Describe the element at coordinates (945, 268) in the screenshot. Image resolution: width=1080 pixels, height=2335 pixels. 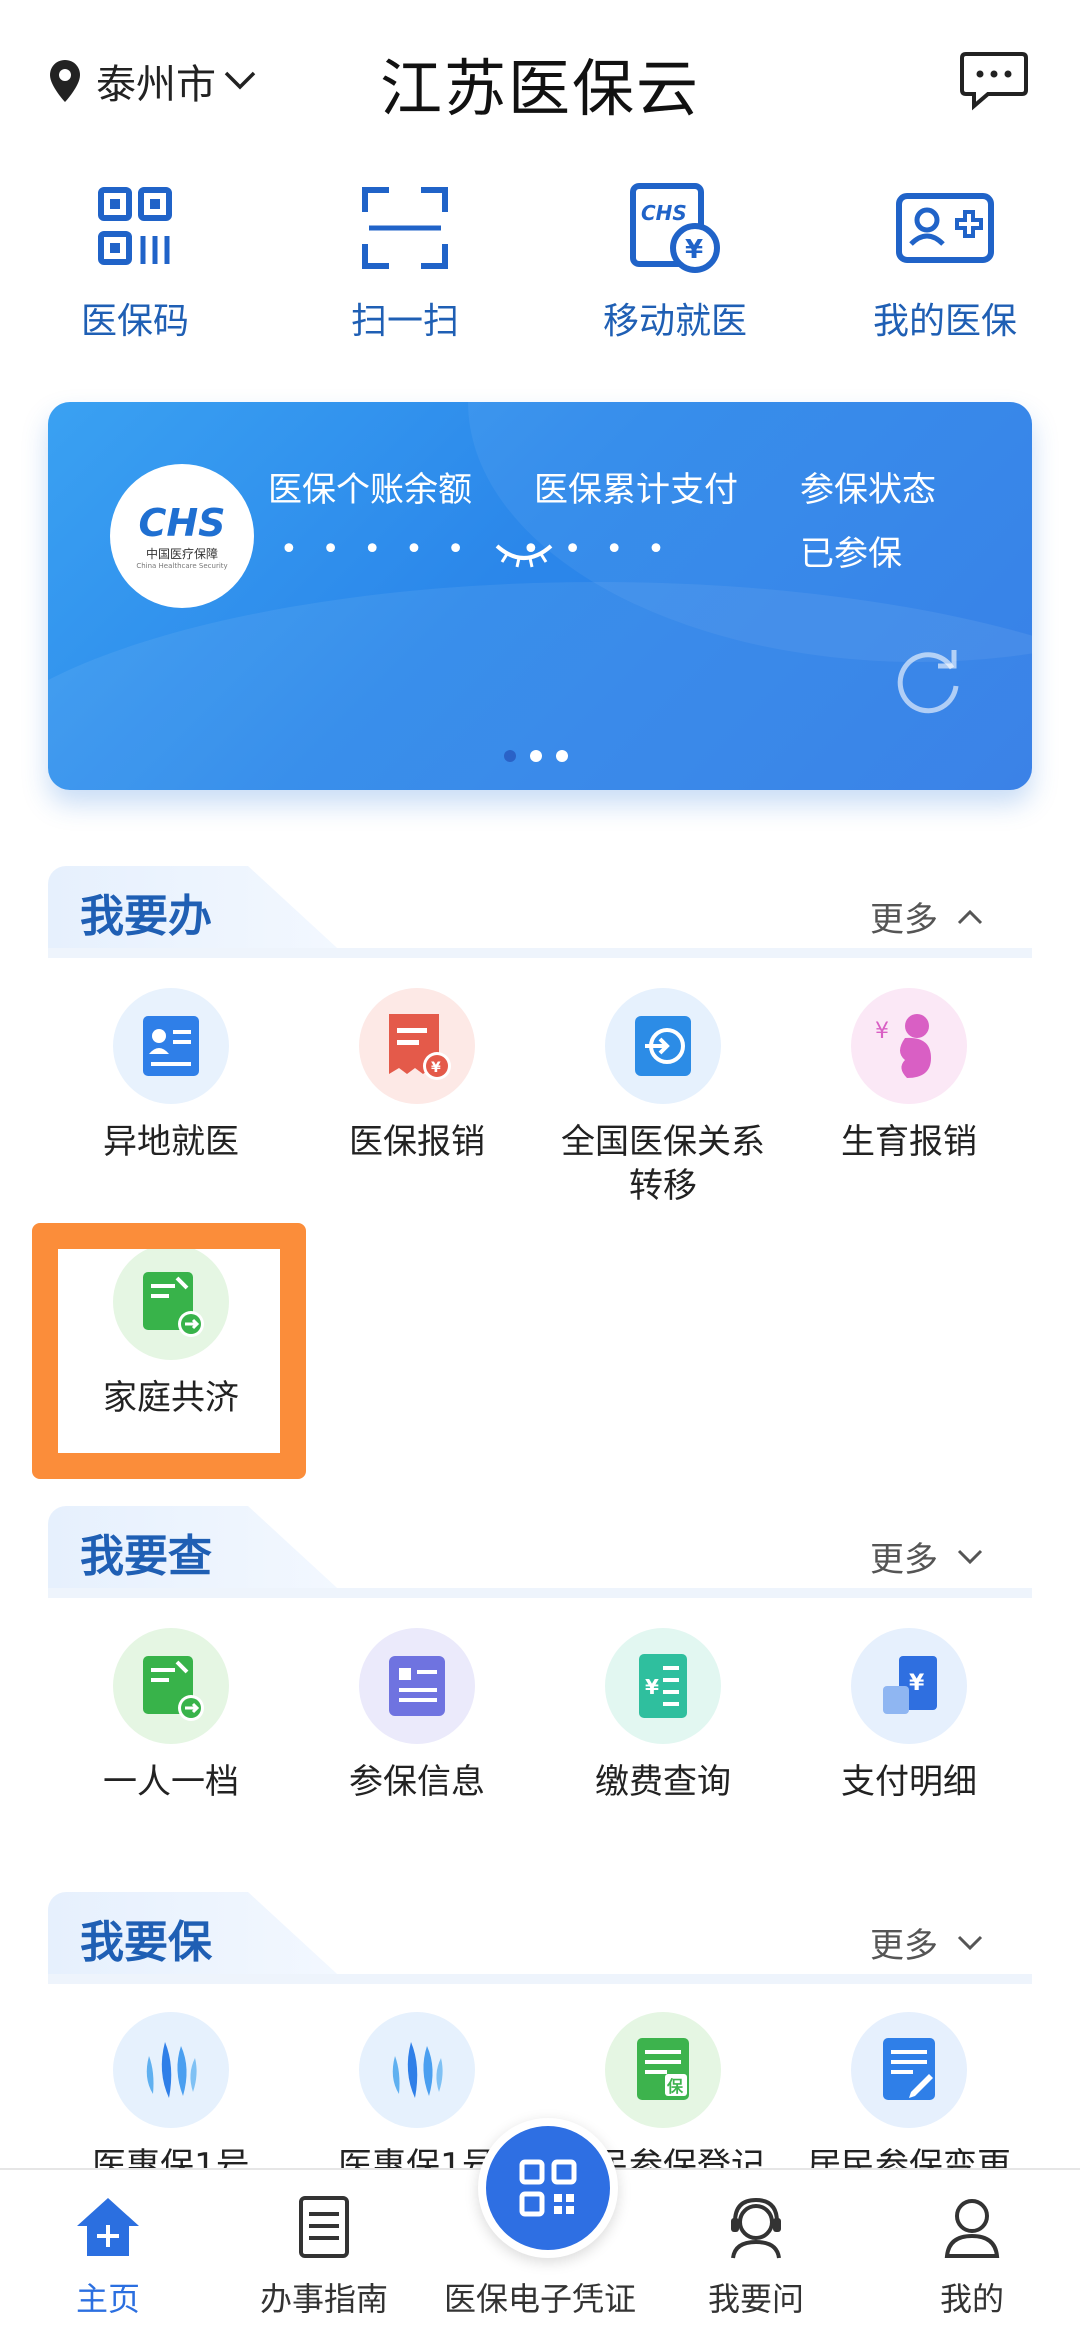
I see `quick-action-my-insurance: 我的医保` at that location.